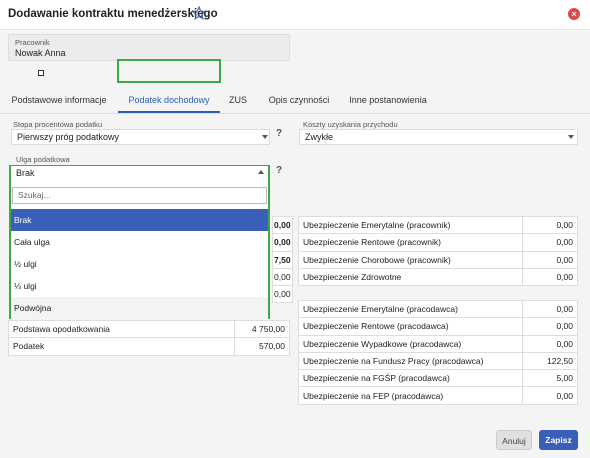  What do you see at coordinates (139, 242) in the screenshot?
I see `dropdown-option: Cała ulga` at bounding box center [139, 242].